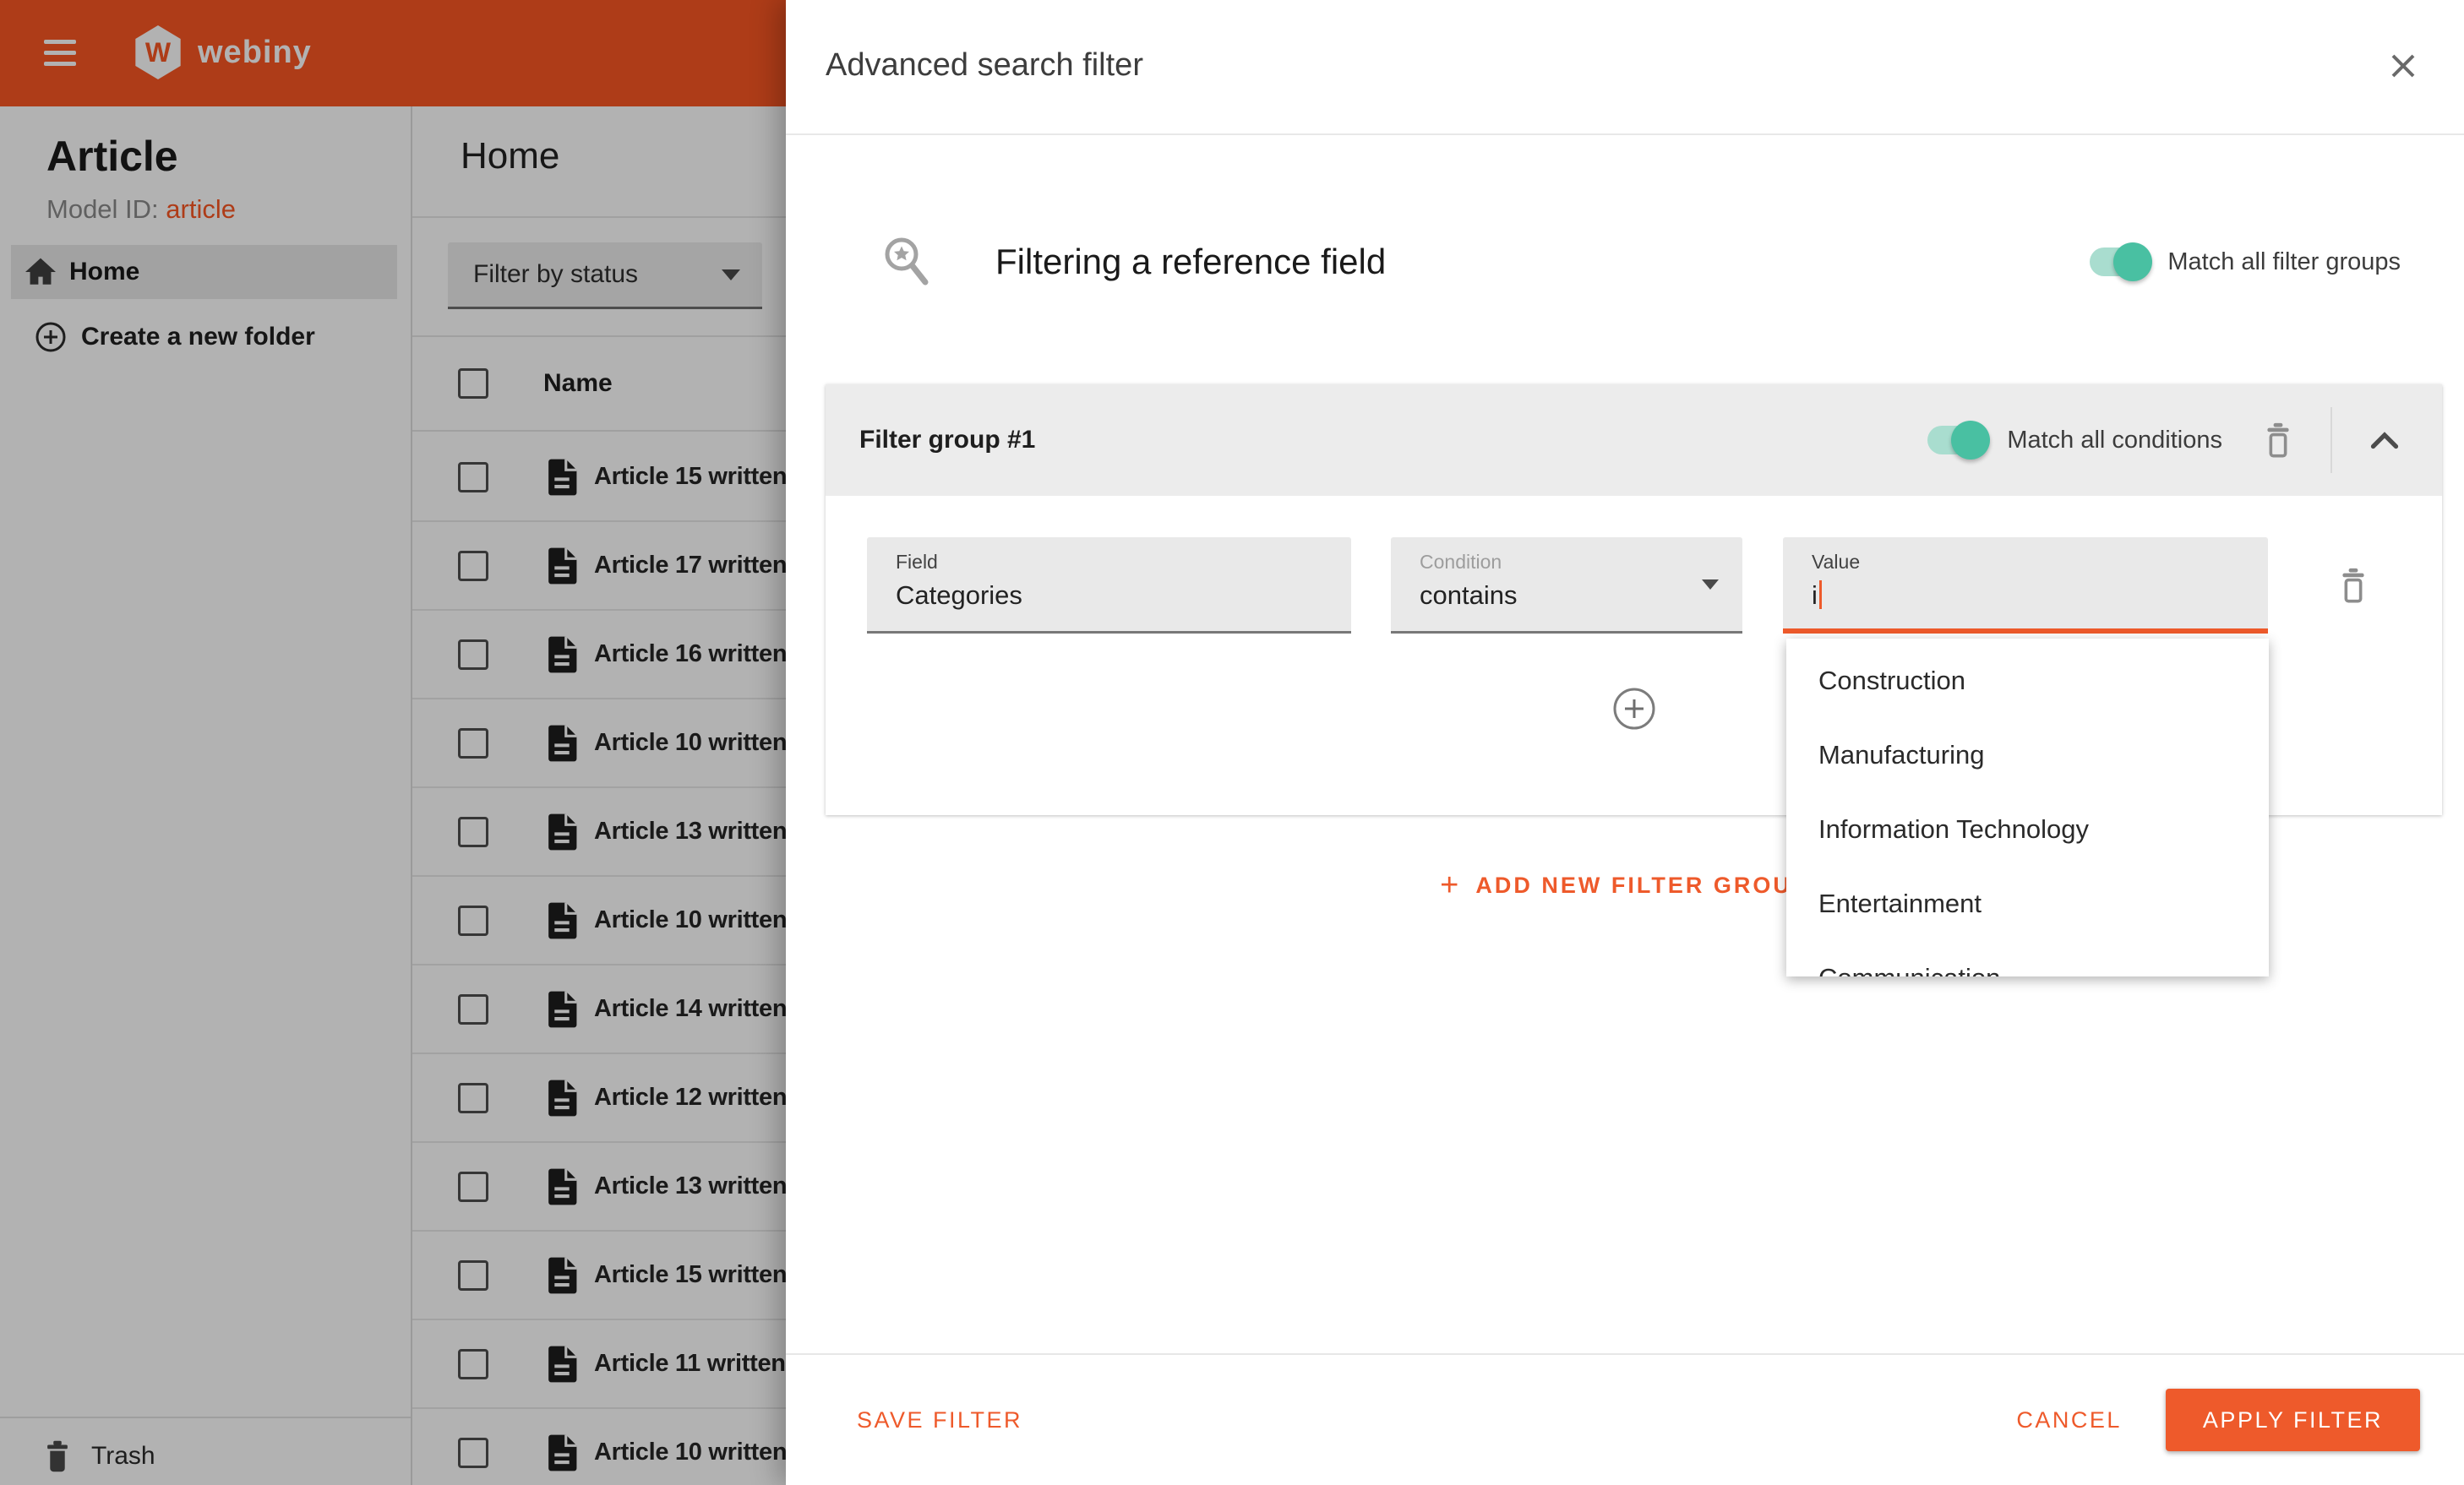 The image size is (2464, 1485). I want to click on dialog-header: Advanced search filter, so click(1625, 68).